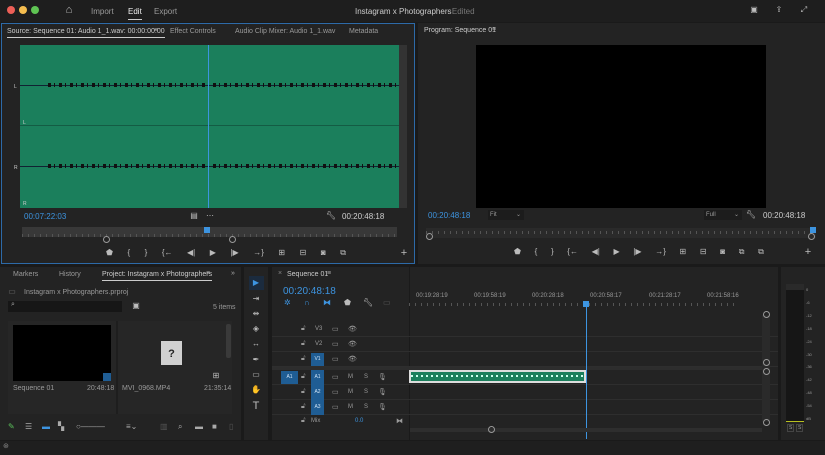 Image resolution: width=825 pixels, height=455 pixels. I want to click on solo-left-button: S, so click(791, 428).